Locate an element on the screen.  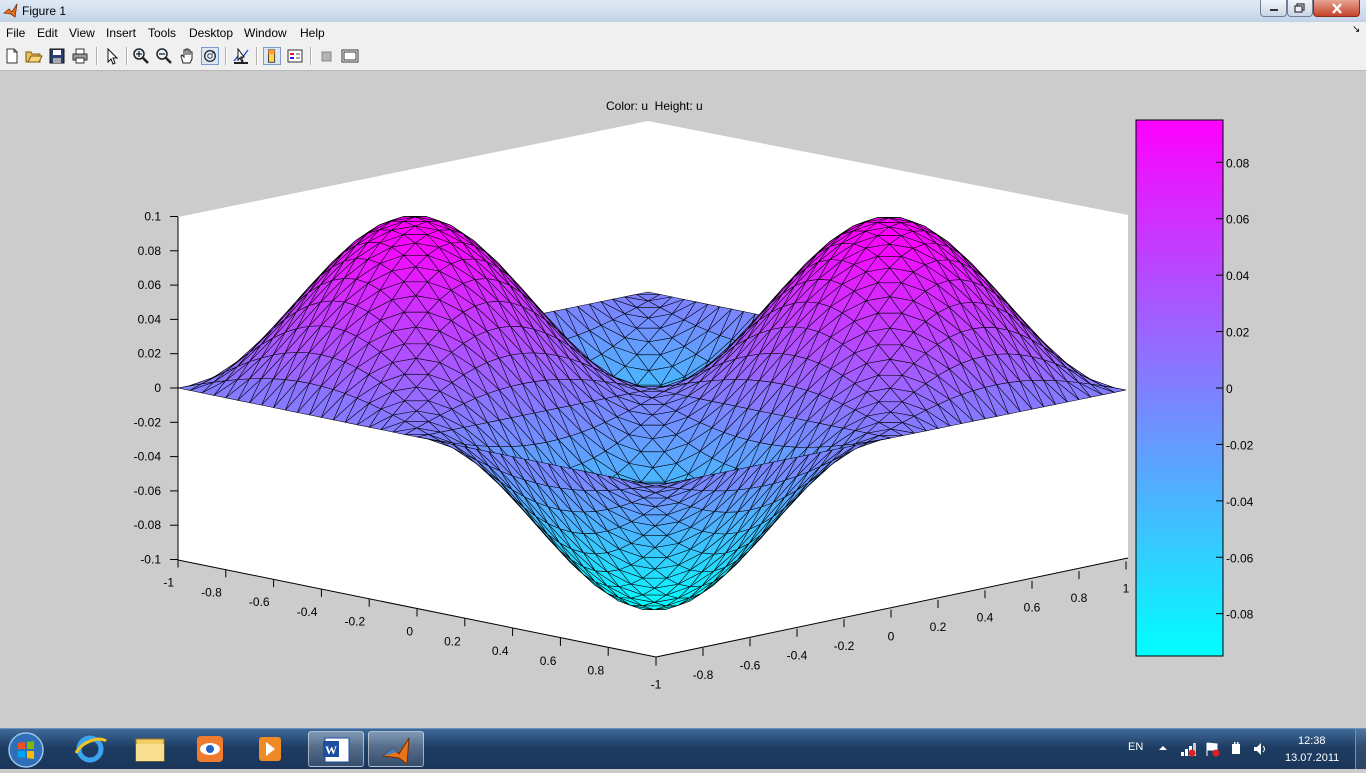
y-tick-label: 0.6 is located at coordinates (1032, 608).